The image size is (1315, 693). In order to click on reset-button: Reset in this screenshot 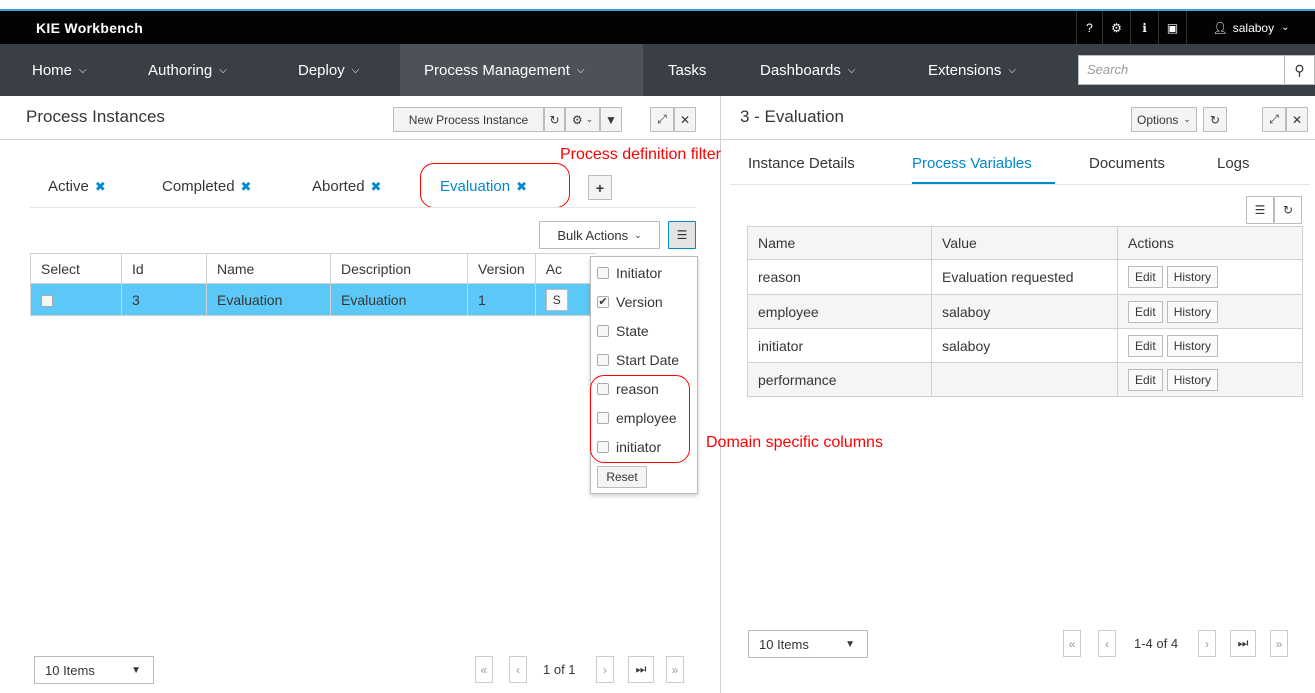, I will do `click(622, 477)`.